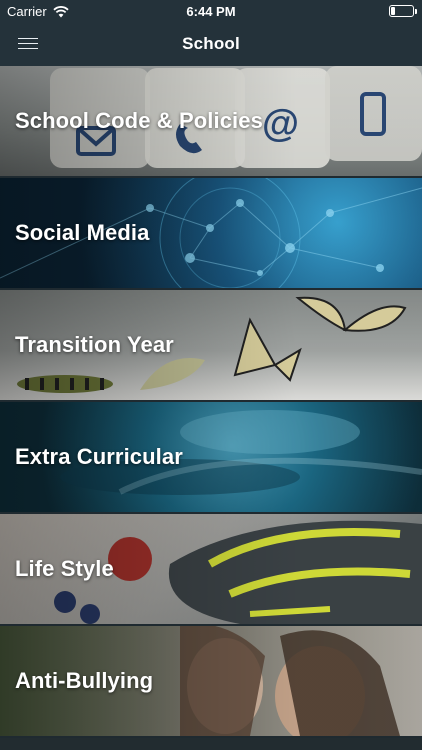 The image size is (422, 750). I want to click on page-title: School, so click(211, 43).